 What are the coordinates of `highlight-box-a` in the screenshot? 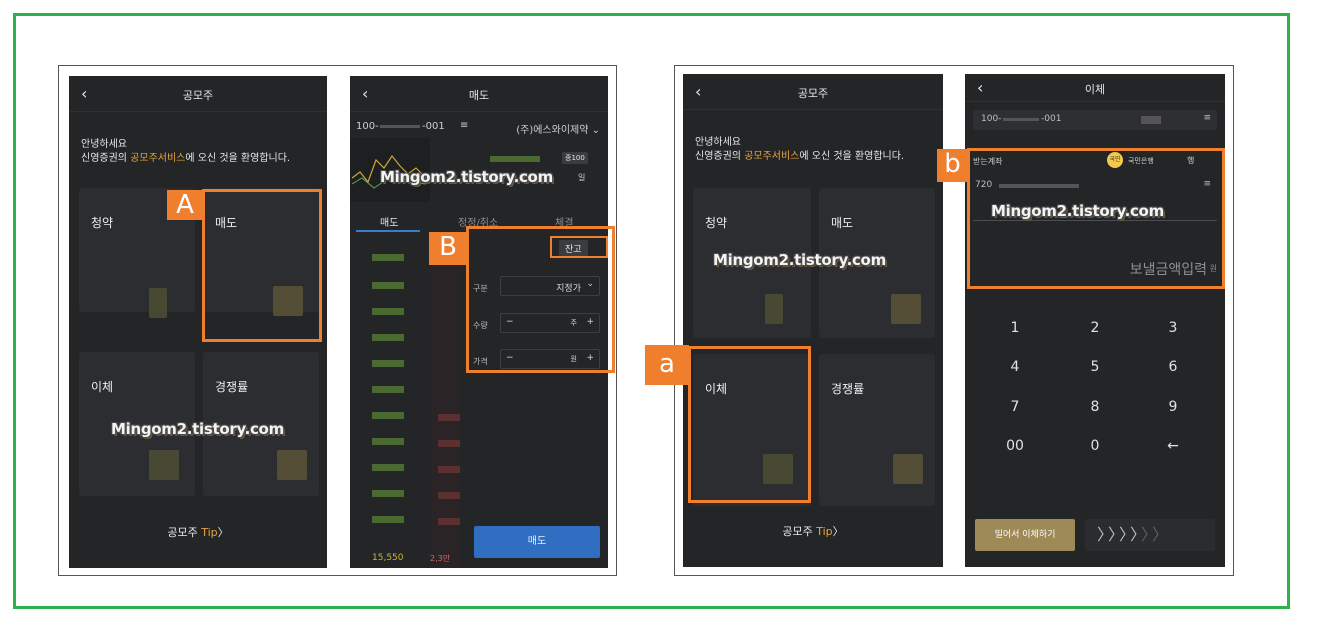 It's located at (262, 265).